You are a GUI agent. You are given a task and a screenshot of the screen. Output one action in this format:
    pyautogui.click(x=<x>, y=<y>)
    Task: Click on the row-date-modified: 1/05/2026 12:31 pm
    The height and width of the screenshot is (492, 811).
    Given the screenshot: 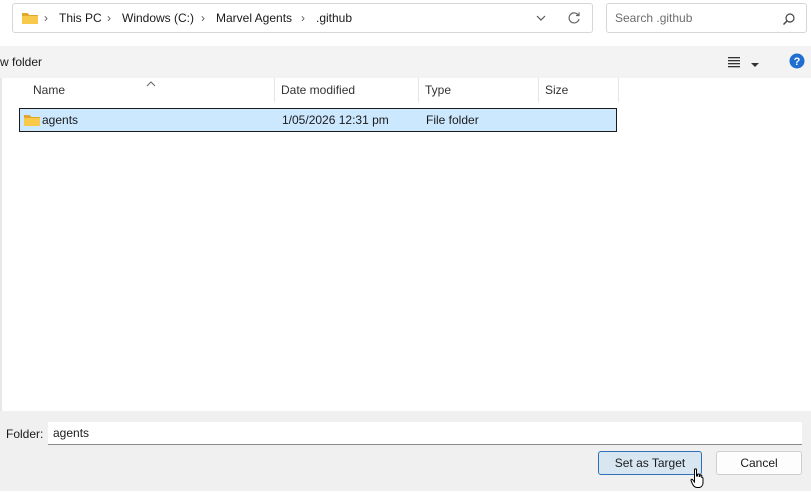 What is the action you would take?
    pyautogui.click(x=335, y=120)
    